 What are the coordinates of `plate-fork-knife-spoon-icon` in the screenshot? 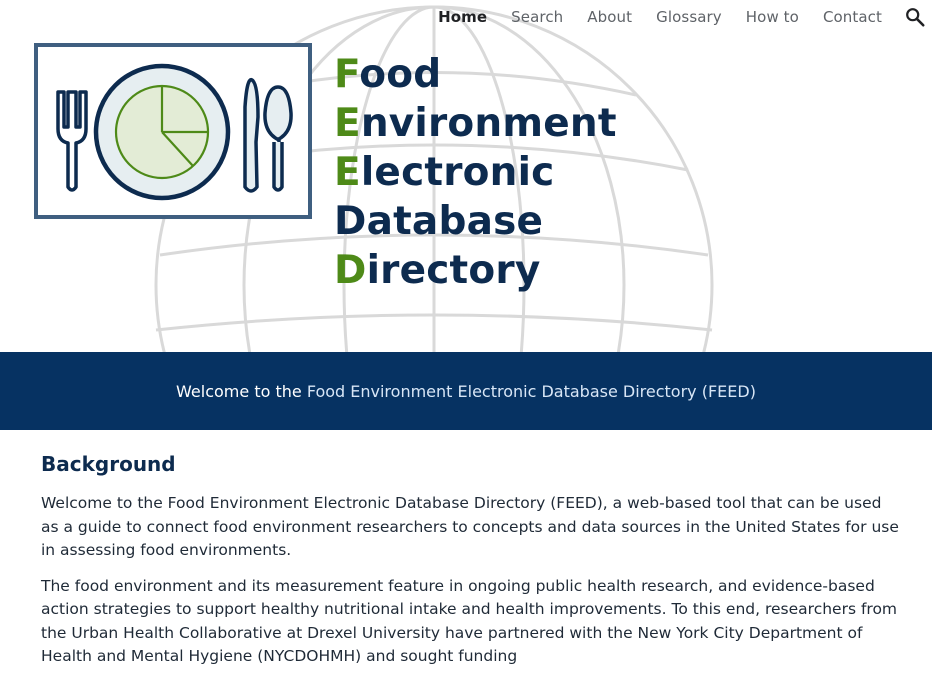 It's located at (174, 132).